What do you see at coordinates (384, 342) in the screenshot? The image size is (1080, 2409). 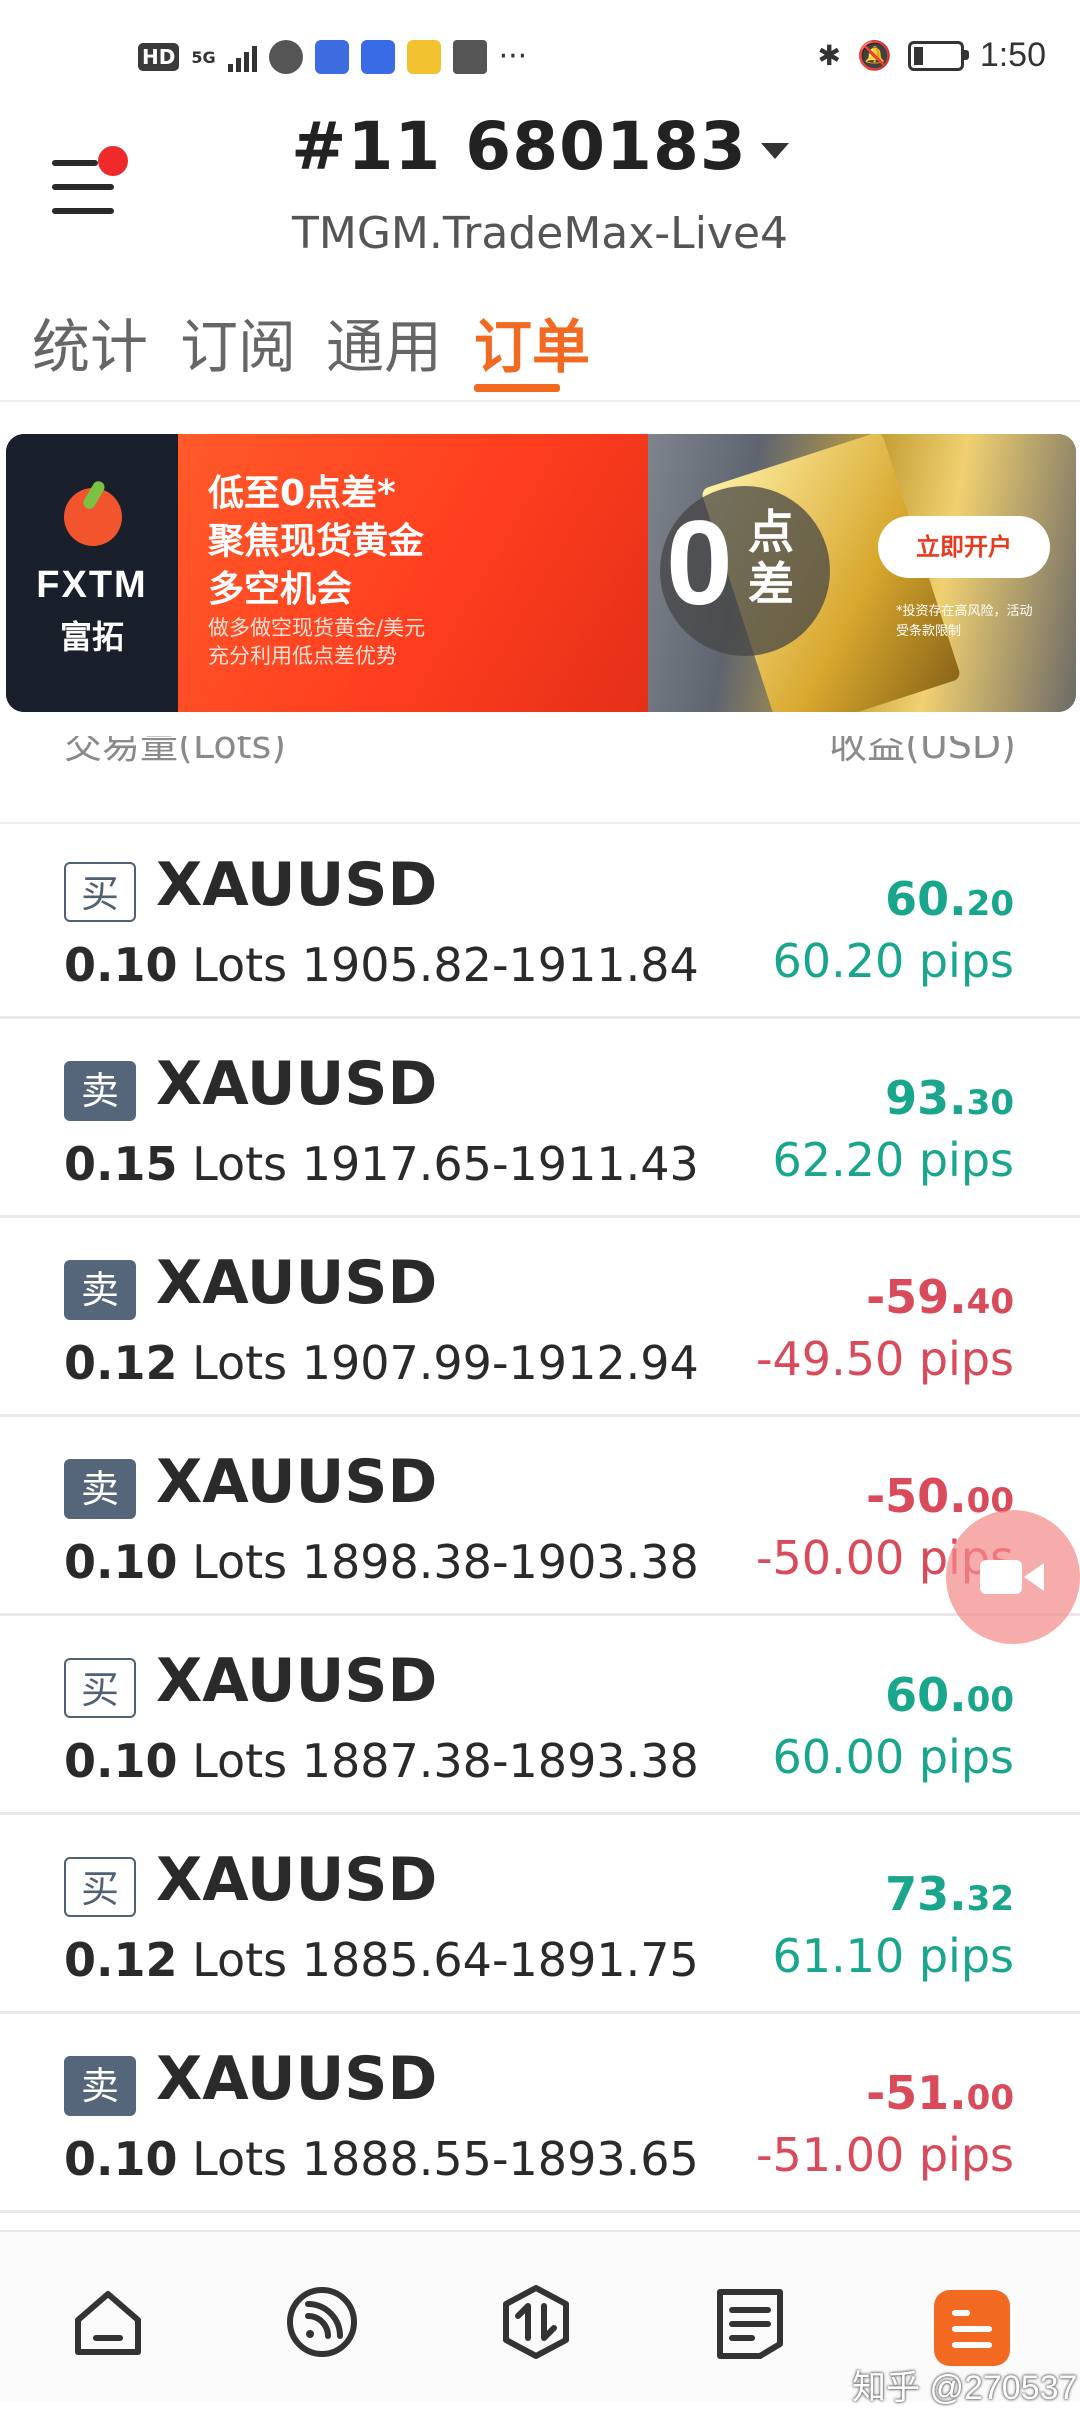 I see `tab-general: 通用` at bounding box center [384, 342].